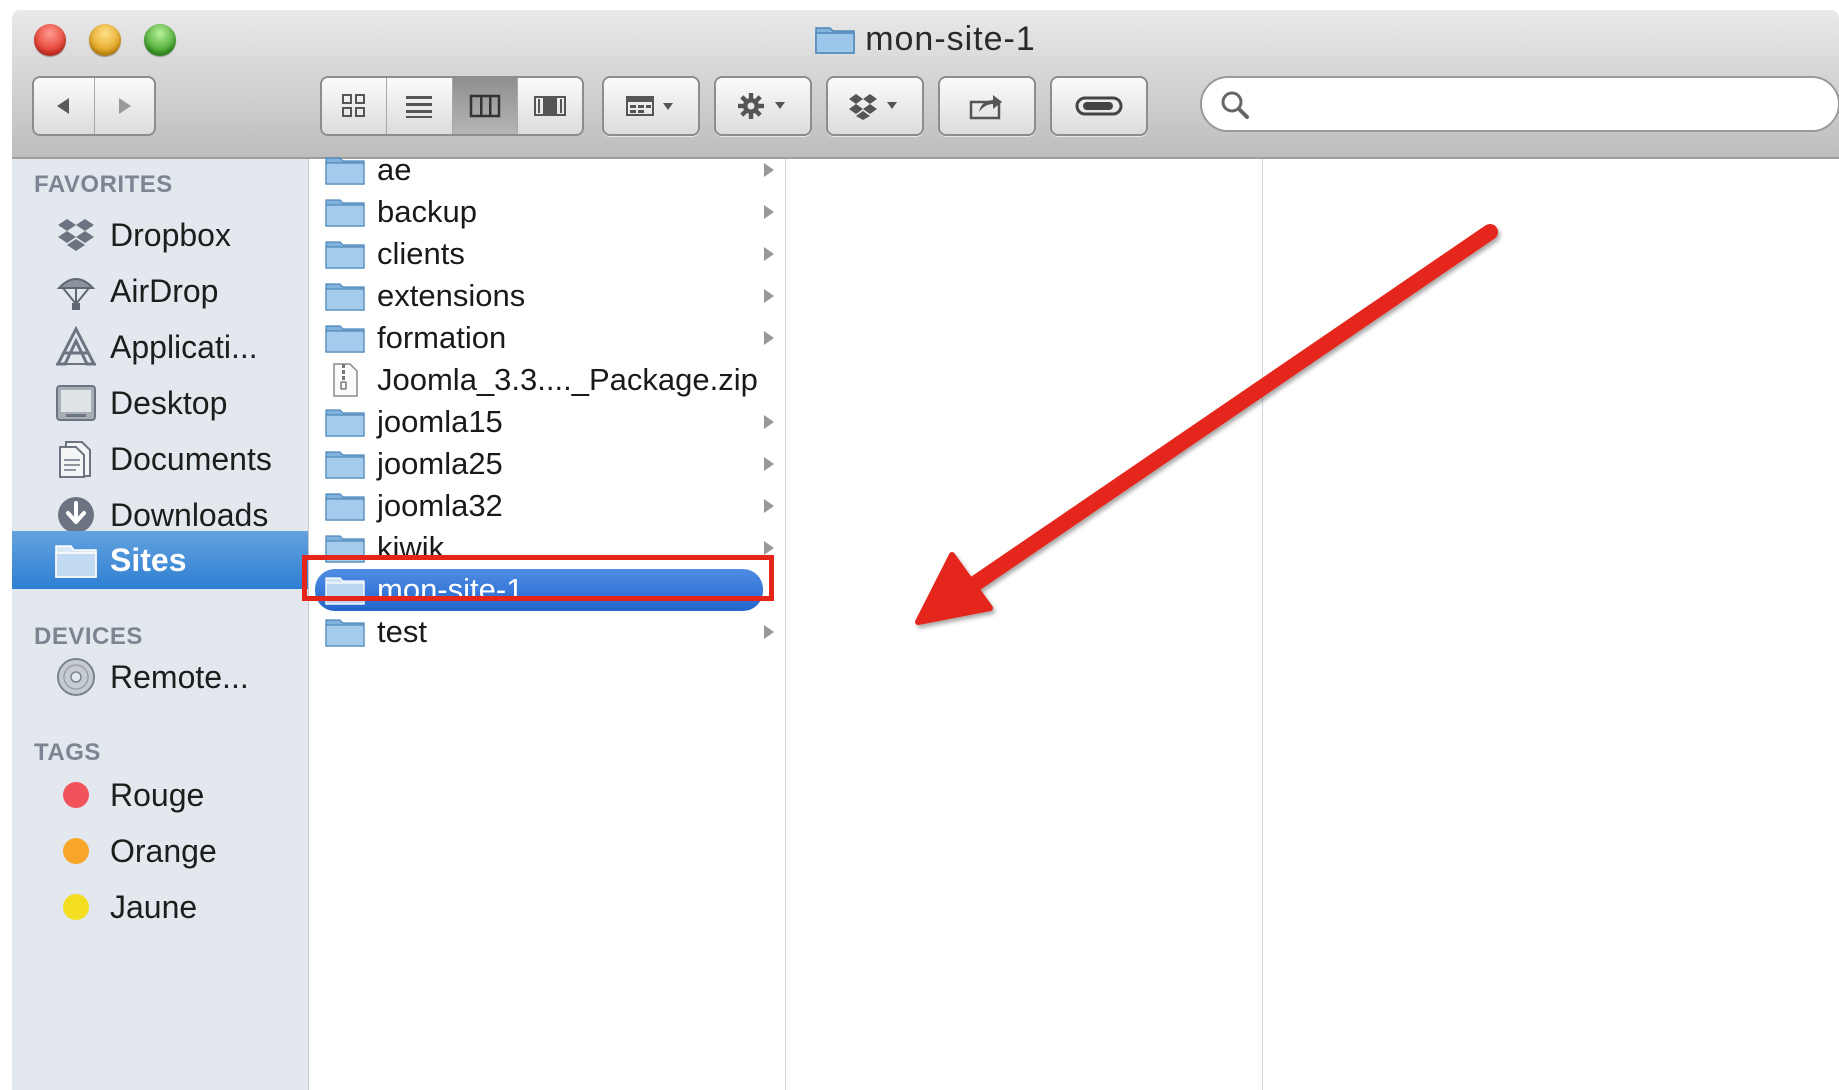 This screenshot has height=1090, width=1839. I want to click on coverflow-view-icon, so click(549, 106).